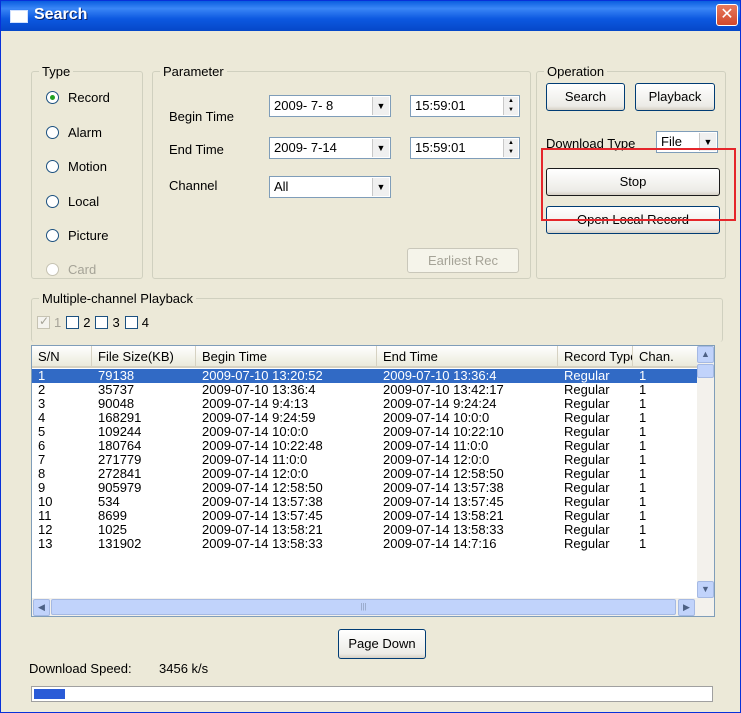 Image resolution: width=741 pixels, height=713 pixels. What do you see at coordinates (19, 16) in the screenshot?
I see `window-icon` at bounding box center [19, 16].